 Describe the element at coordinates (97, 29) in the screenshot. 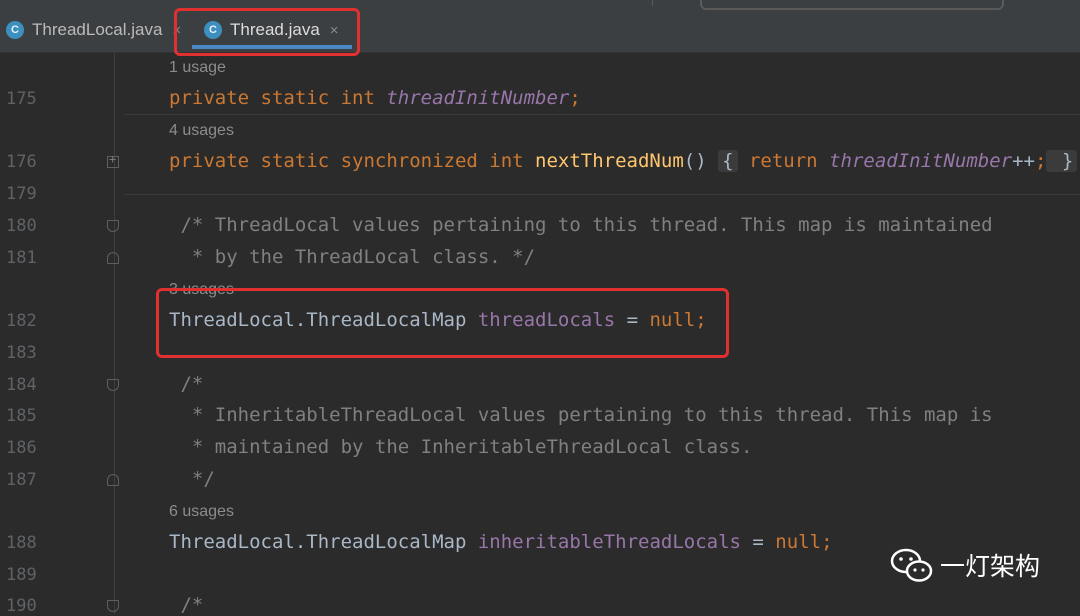

I see `tab-label: ThreadLocal.java` at that location.